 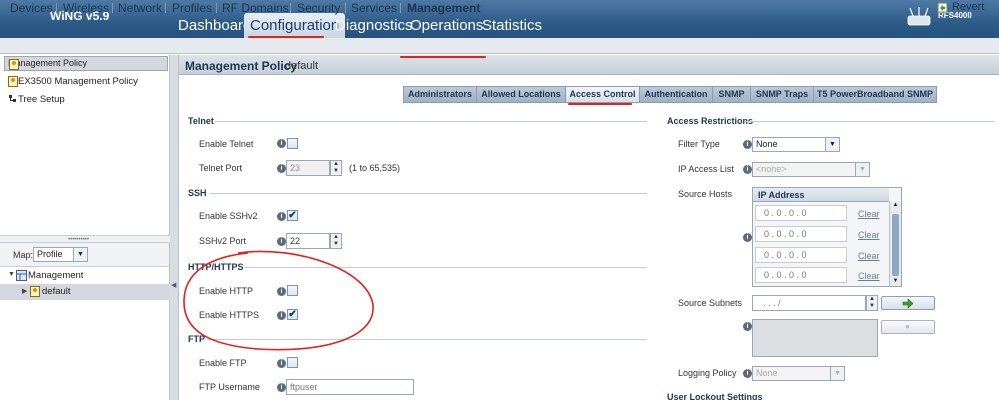 I want to click on tree-node-default: ▶ default, so click(x=85, y=292).